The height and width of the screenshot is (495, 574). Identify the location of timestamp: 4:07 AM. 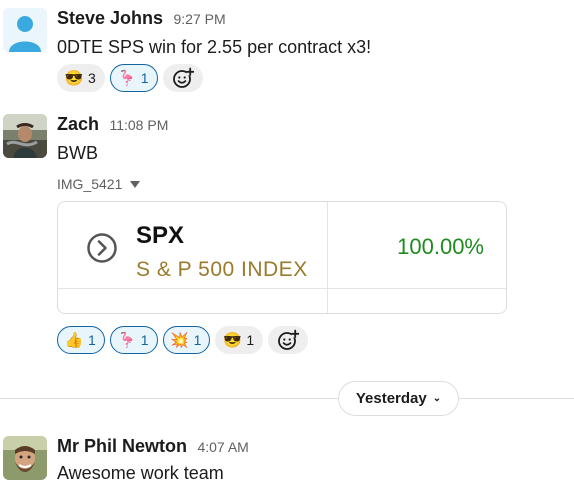
(222, 447).